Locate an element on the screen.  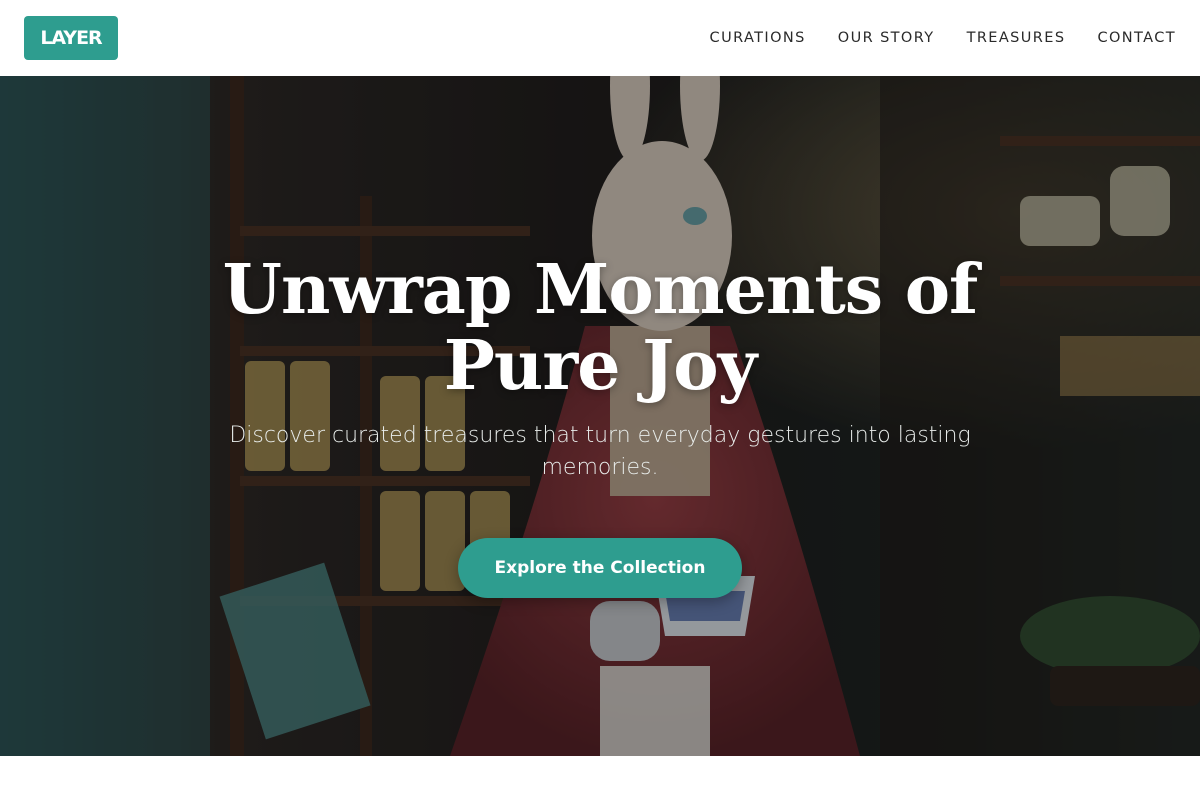
hero-title: Unwrap Moments of Pure Joy is located at coordinates (600, 328).